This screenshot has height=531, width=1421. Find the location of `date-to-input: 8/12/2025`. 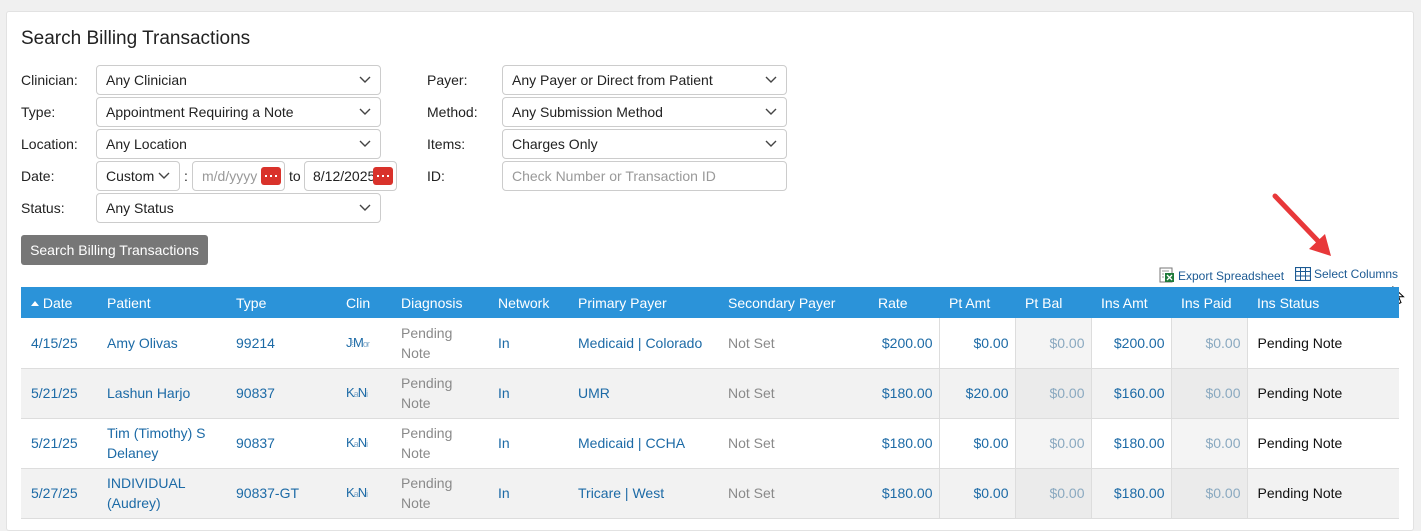

date-to-input: 8/12/2025 is located at coordinates (350, 176).